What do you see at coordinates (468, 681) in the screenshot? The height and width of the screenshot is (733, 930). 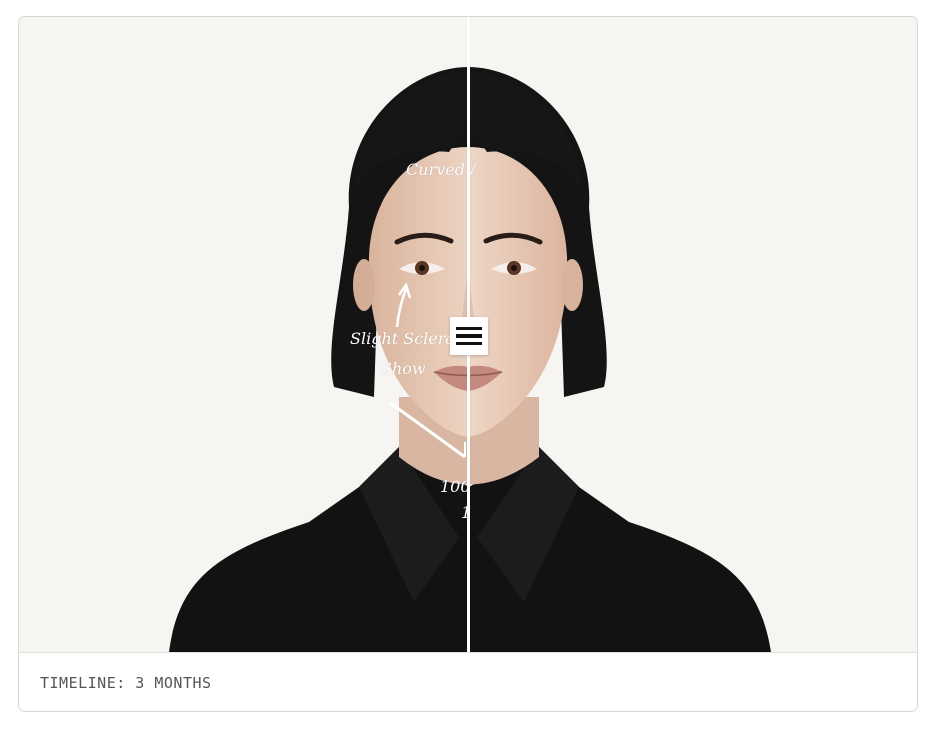 I see `card-footer: TIMELINE: 3 MONTHS` at bounding box center [468, 681].